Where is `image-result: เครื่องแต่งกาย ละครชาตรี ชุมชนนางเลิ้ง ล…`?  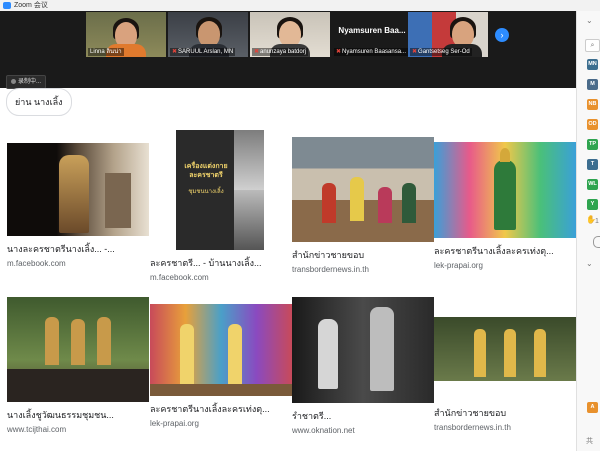
image-result: เครื่องแต่งกาย ละครชาตรี ชุมชนนางเลิ้ง ล… is located at coordinates (221, 206).